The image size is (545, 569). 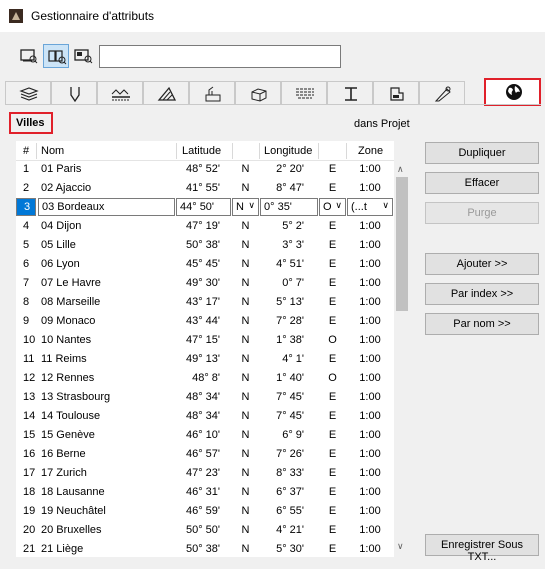 I want to click on latitude-value: 48° 52', so click(x=202, y=169).